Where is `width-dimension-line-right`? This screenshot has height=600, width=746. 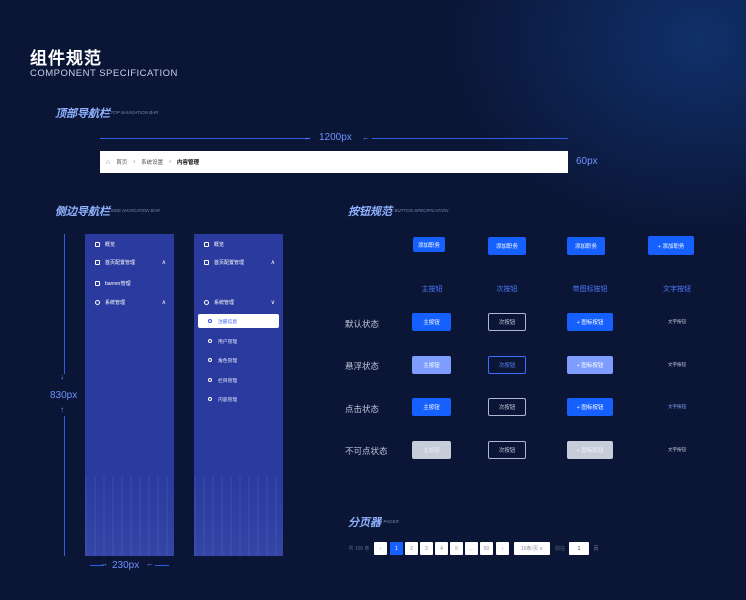
width-dimension-line-right is located at coordinates (470, 138).